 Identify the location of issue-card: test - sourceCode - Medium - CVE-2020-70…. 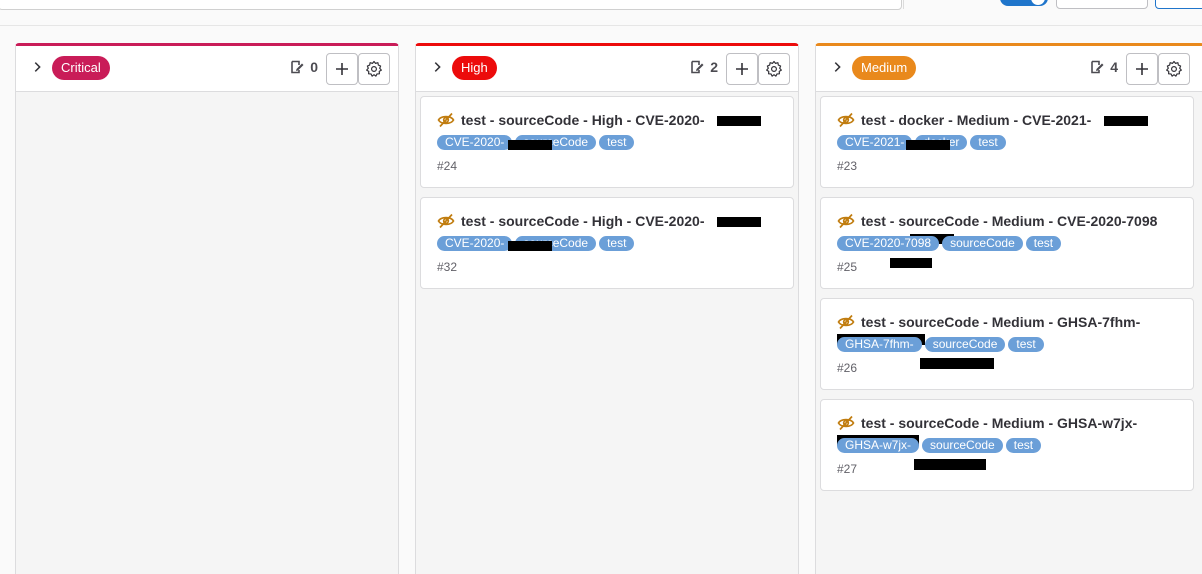
(1007, 243).